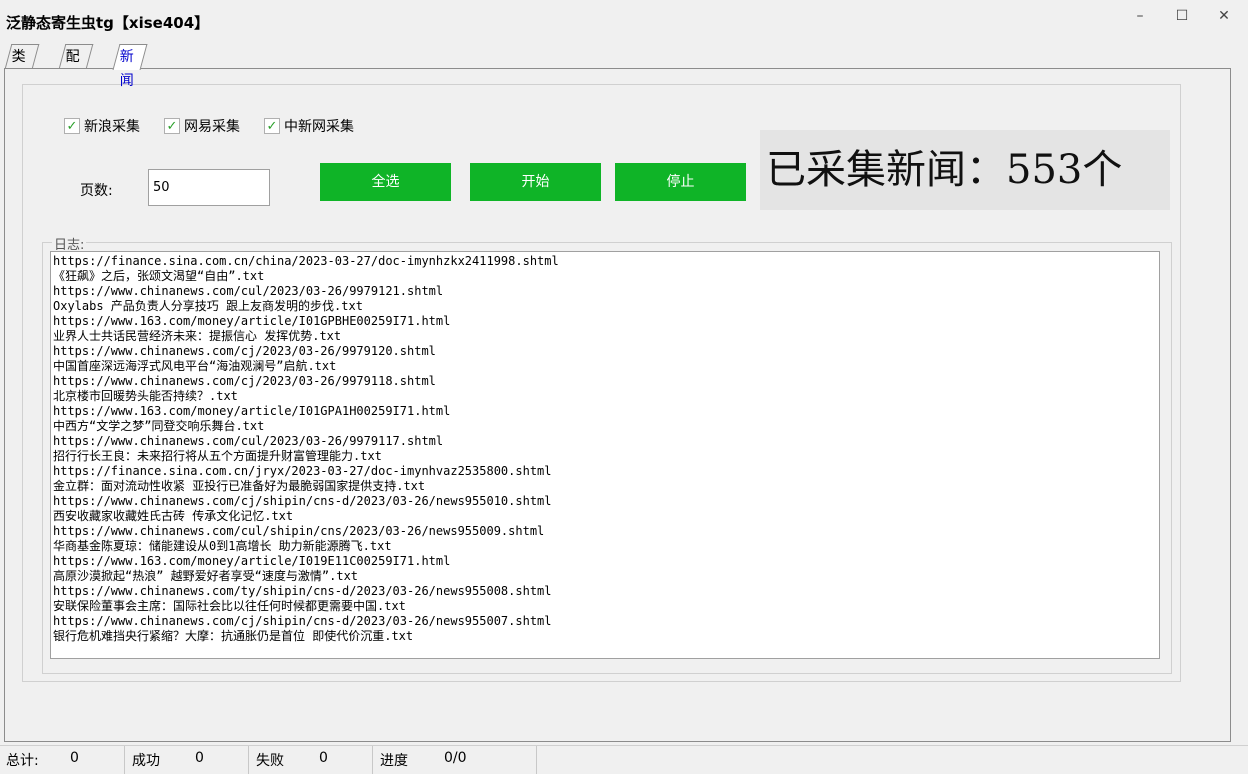  What do you see at coordinates (217, 456) in the screenshot?
I see `log-line: 招行行长王良：未来招行将从五个方面提升财富管理能力.txt` at bounding box center [217, 456].